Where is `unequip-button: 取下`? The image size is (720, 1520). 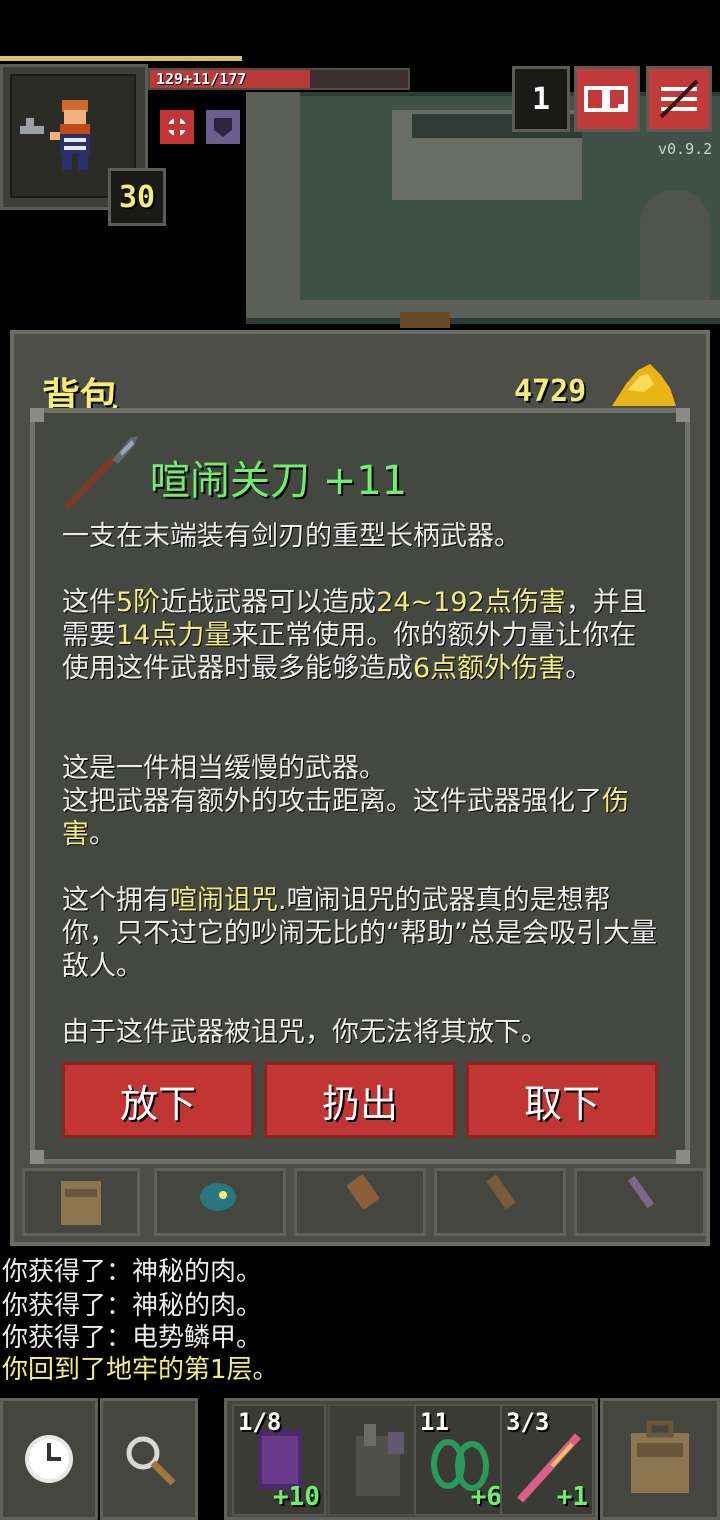 unequip-button: 取下 is located at coordinates (562, 1100).